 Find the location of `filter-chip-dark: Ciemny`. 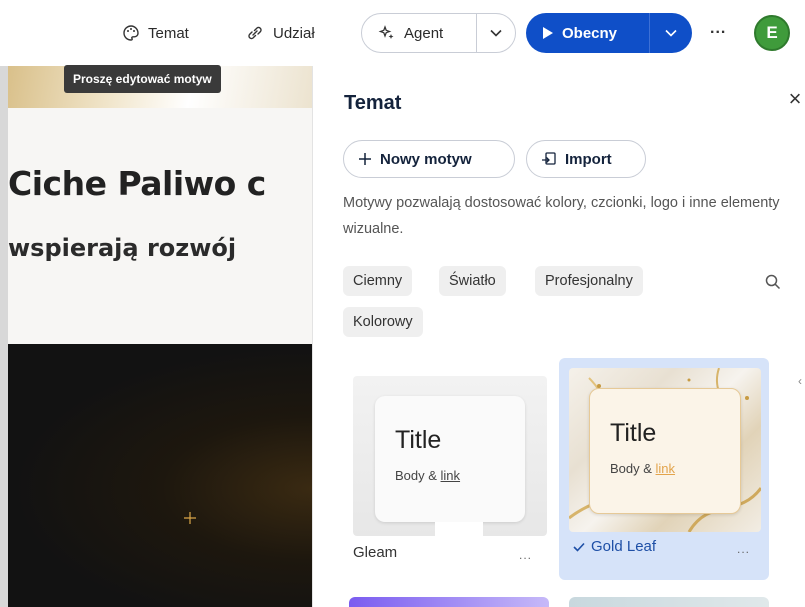

filter-chip-dark: Ciemny is located at coordinates (378, 281).